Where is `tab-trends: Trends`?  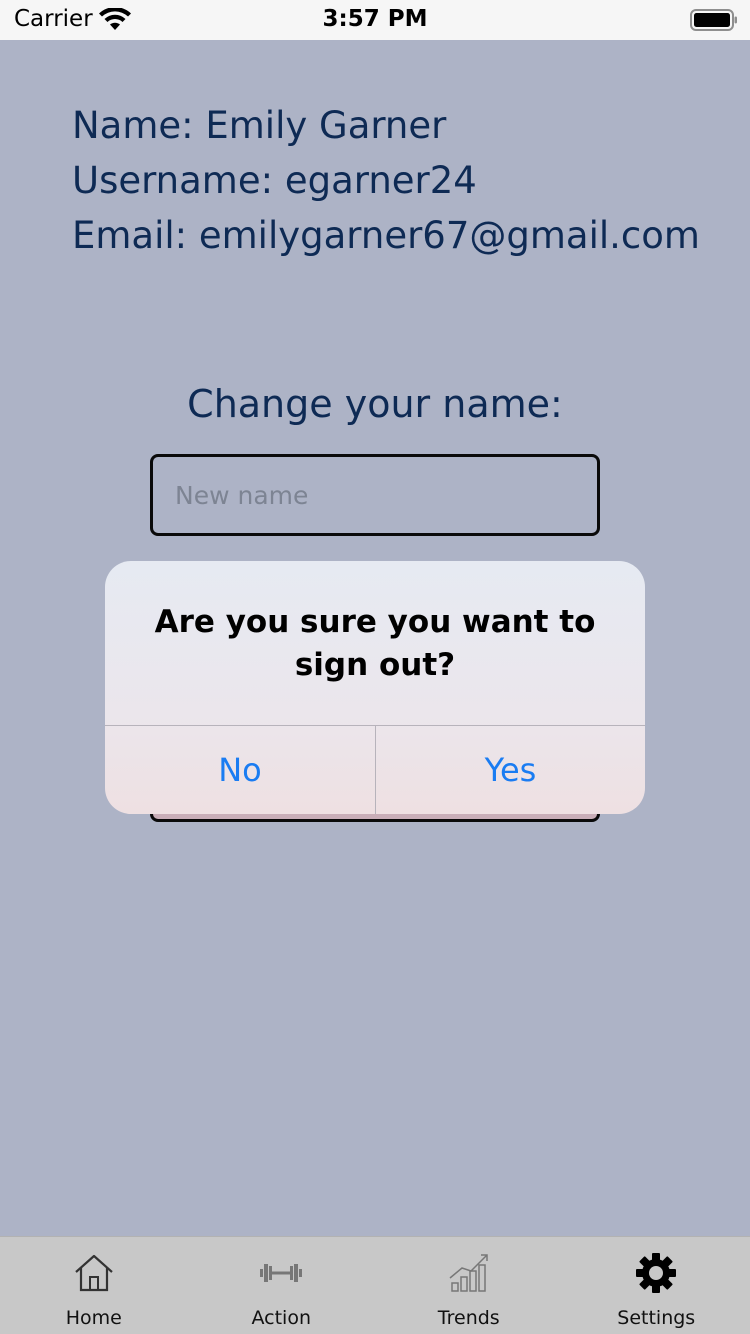 tab-trends: Trends is located at coordinates (469, 1285).